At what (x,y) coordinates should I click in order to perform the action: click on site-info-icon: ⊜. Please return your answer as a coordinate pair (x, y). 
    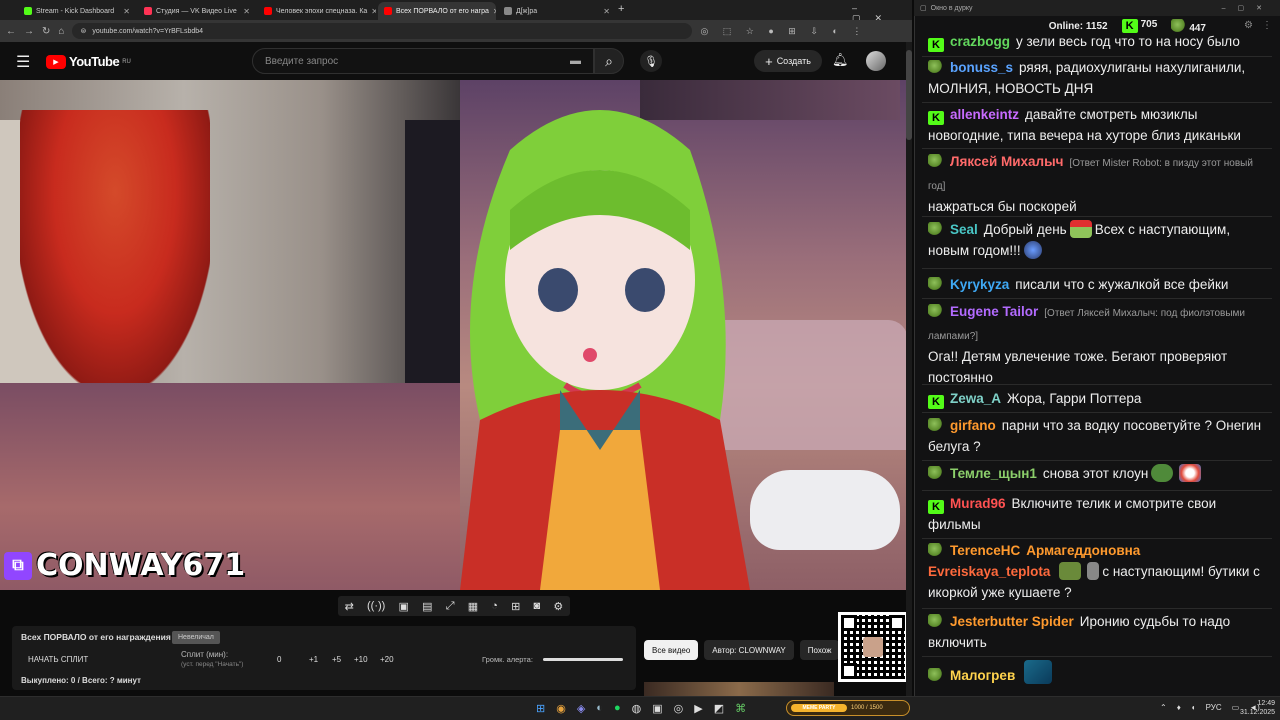
    Looking at the image, I should click on (83, 31).